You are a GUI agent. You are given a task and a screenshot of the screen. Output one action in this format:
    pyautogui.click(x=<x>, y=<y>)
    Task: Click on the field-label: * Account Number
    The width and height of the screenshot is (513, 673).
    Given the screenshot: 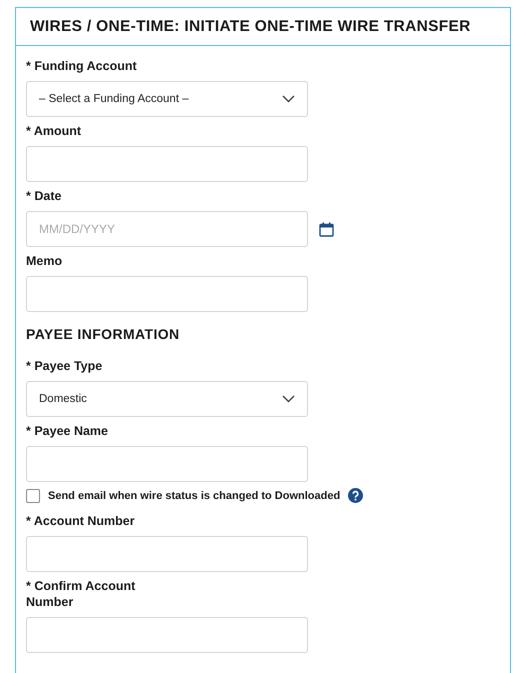 What is the action you would take?
    pyautogui.click(x=81, y=521)
    